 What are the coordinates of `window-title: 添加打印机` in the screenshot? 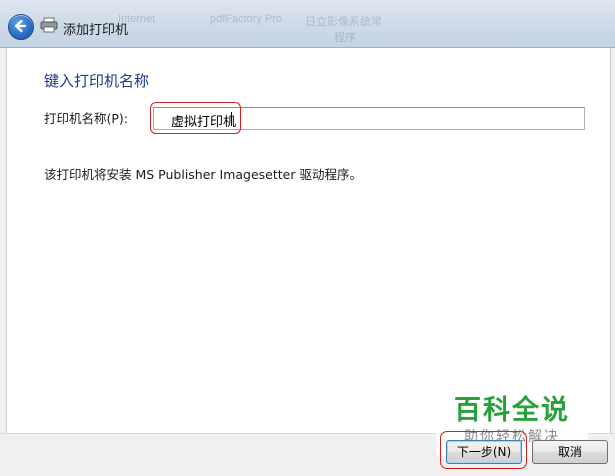 It's located at (96, 30).